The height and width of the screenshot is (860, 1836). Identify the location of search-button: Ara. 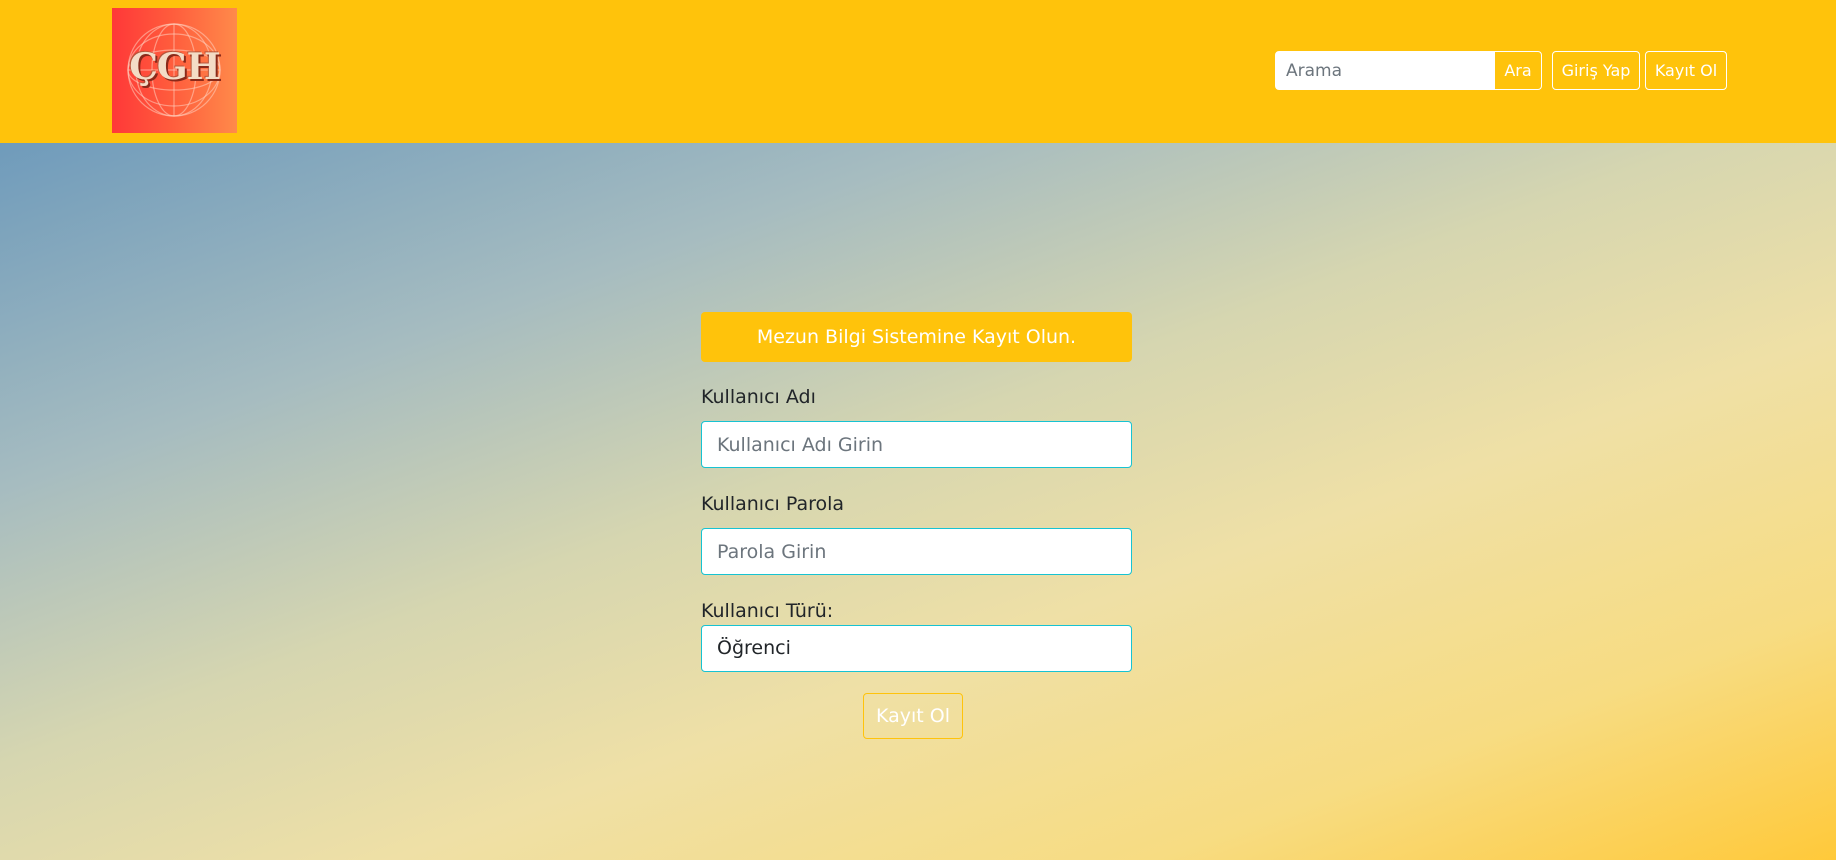
(1518, 70).